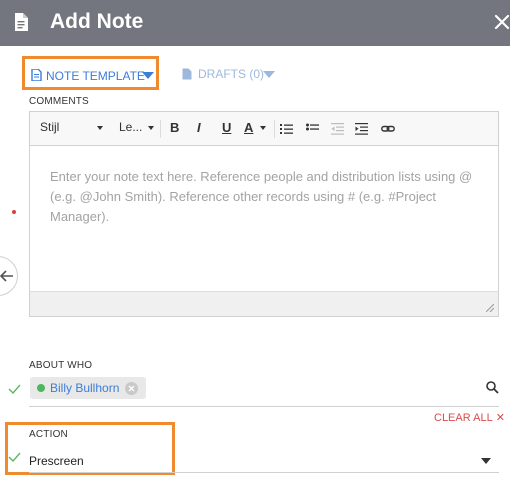  Describe the element at coordinates (95, 76) in the screenshot. I see `note-template-label: NOTE TEMPLATE` at that location.